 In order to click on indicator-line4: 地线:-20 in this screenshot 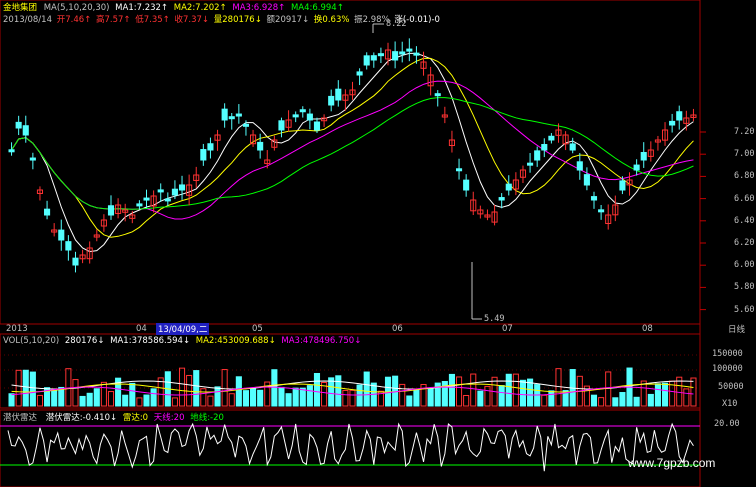, I will do `click(207, 418)`.